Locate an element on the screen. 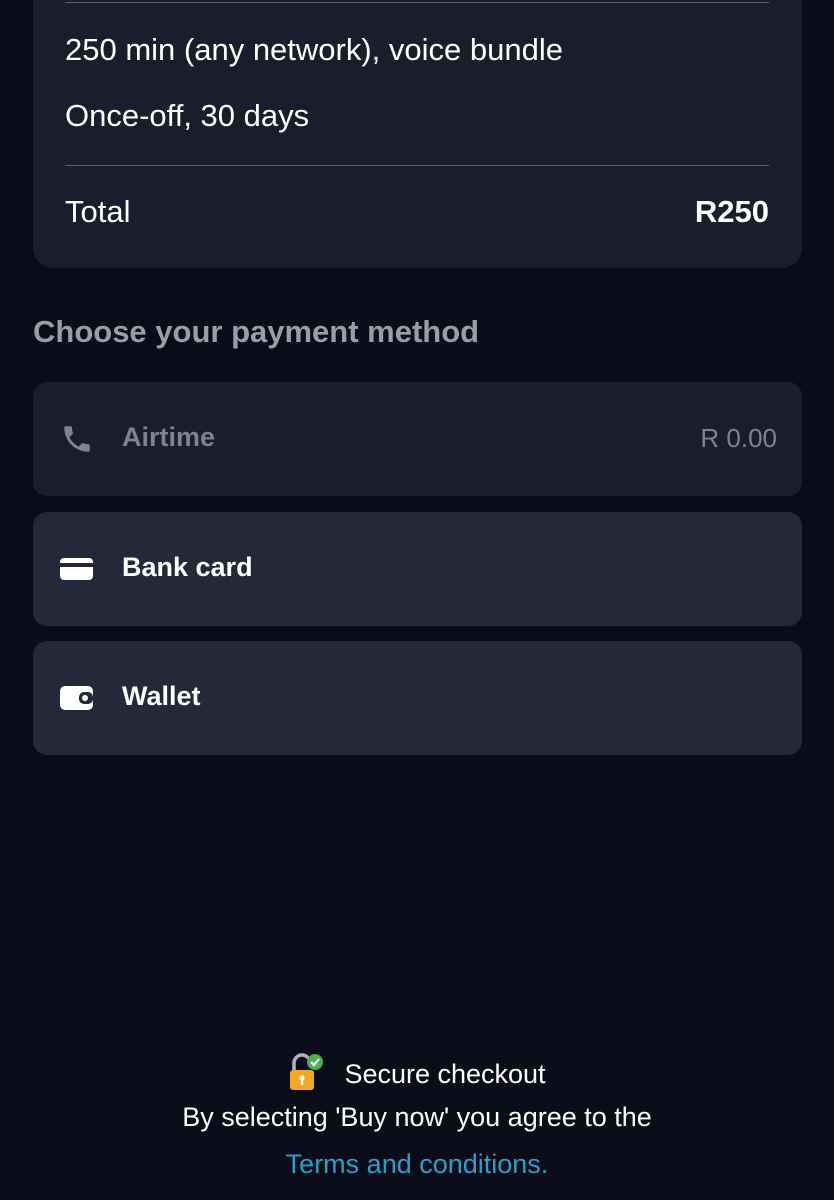 The height and width of the screenshot is (1200, 834). terms-and-conditions-link: Terms and conditions. is located at coordinates (417, 1164).